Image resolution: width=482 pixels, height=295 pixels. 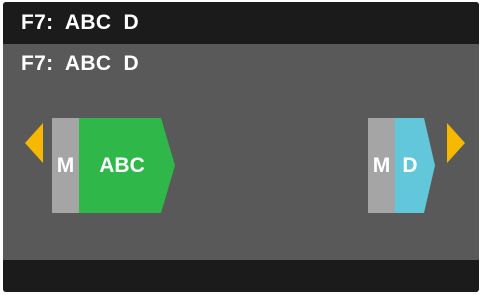 I want to click on title-bar: F7: ABC D, so click(x=241, y=23).